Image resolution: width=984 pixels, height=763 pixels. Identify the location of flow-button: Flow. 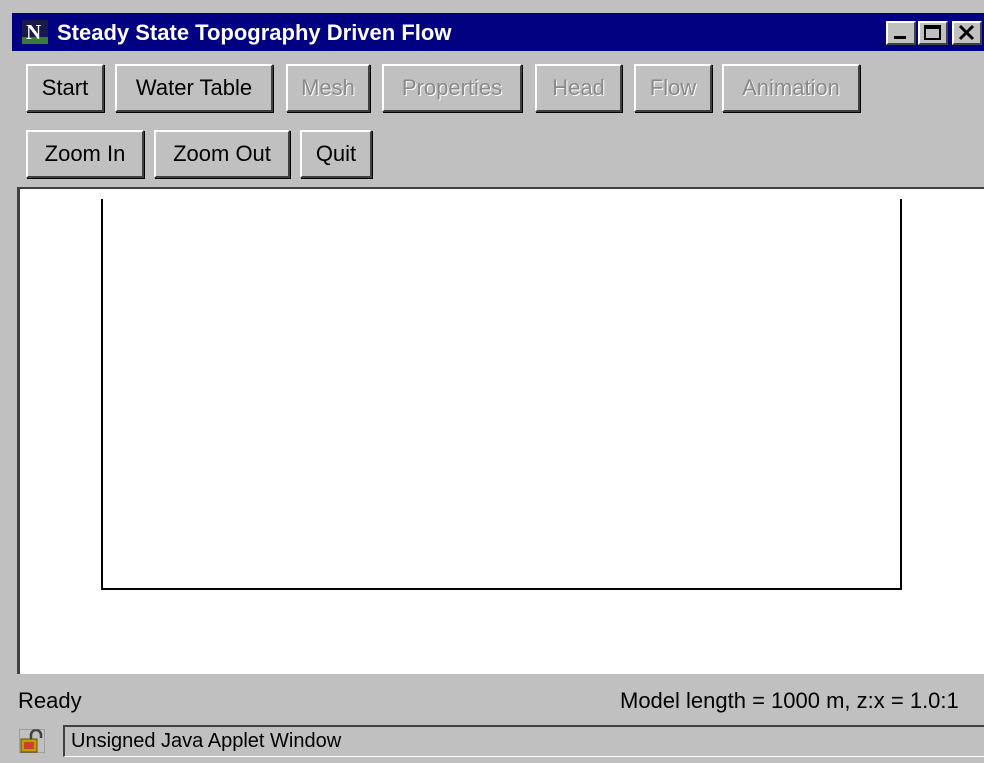
(673, 88).